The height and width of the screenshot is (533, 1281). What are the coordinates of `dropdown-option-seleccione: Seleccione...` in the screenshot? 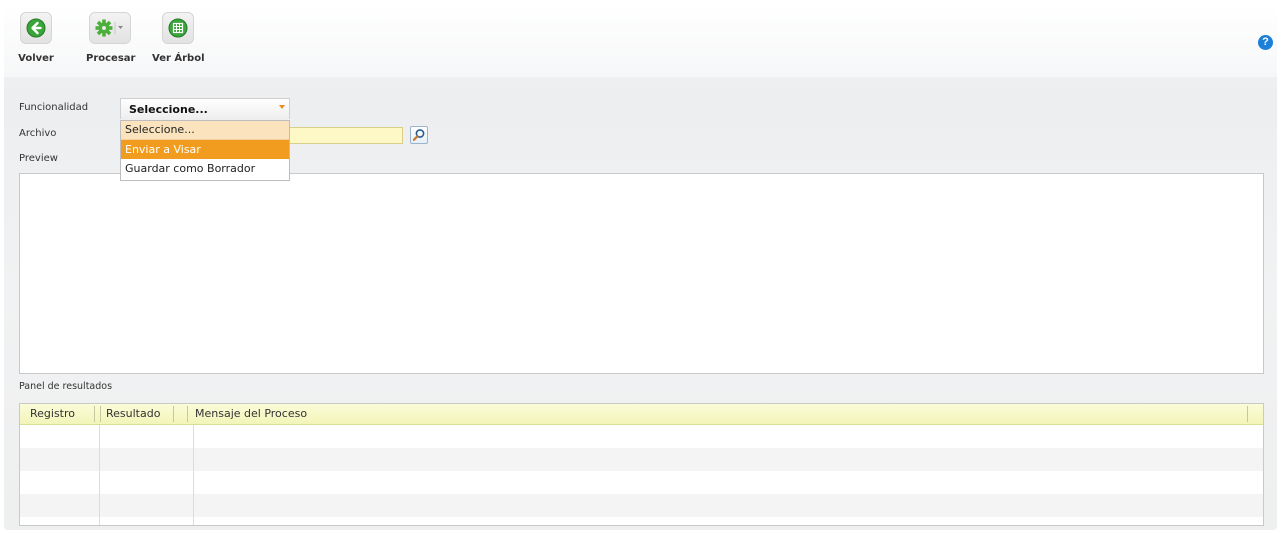 It's located at (205, 130).